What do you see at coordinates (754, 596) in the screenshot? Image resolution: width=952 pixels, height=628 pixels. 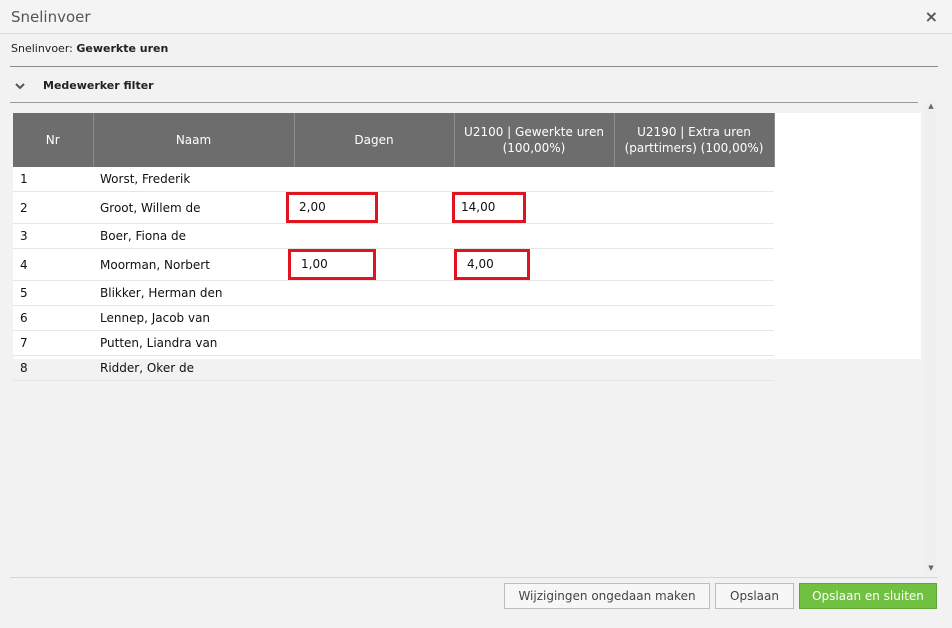 I see `save-button: Opslaan` at bounding box center [754, 596].